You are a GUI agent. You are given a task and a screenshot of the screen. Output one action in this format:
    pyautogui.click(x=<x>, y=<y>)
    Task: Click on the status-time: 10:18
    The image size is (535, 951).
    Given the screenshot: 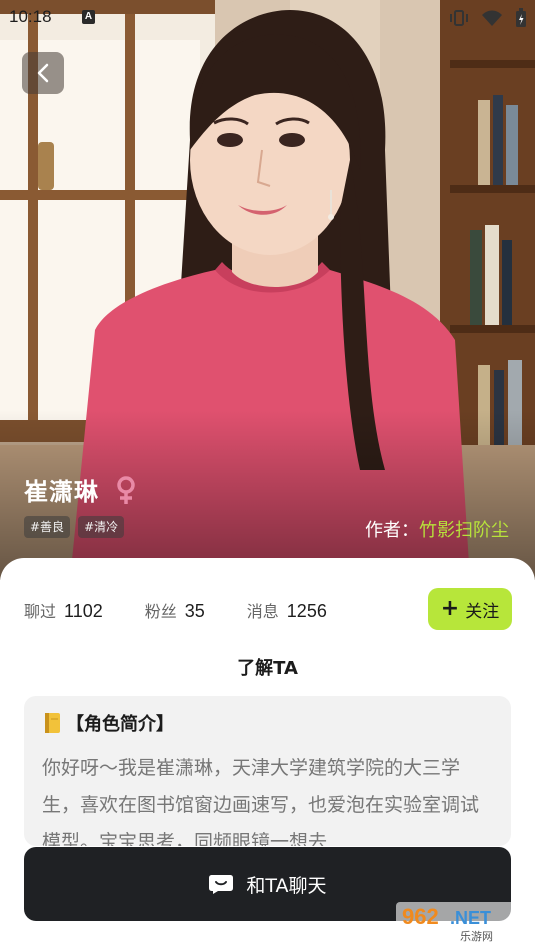 What is the action you would take?
    pyautogui.click(x=30, y=16)
    